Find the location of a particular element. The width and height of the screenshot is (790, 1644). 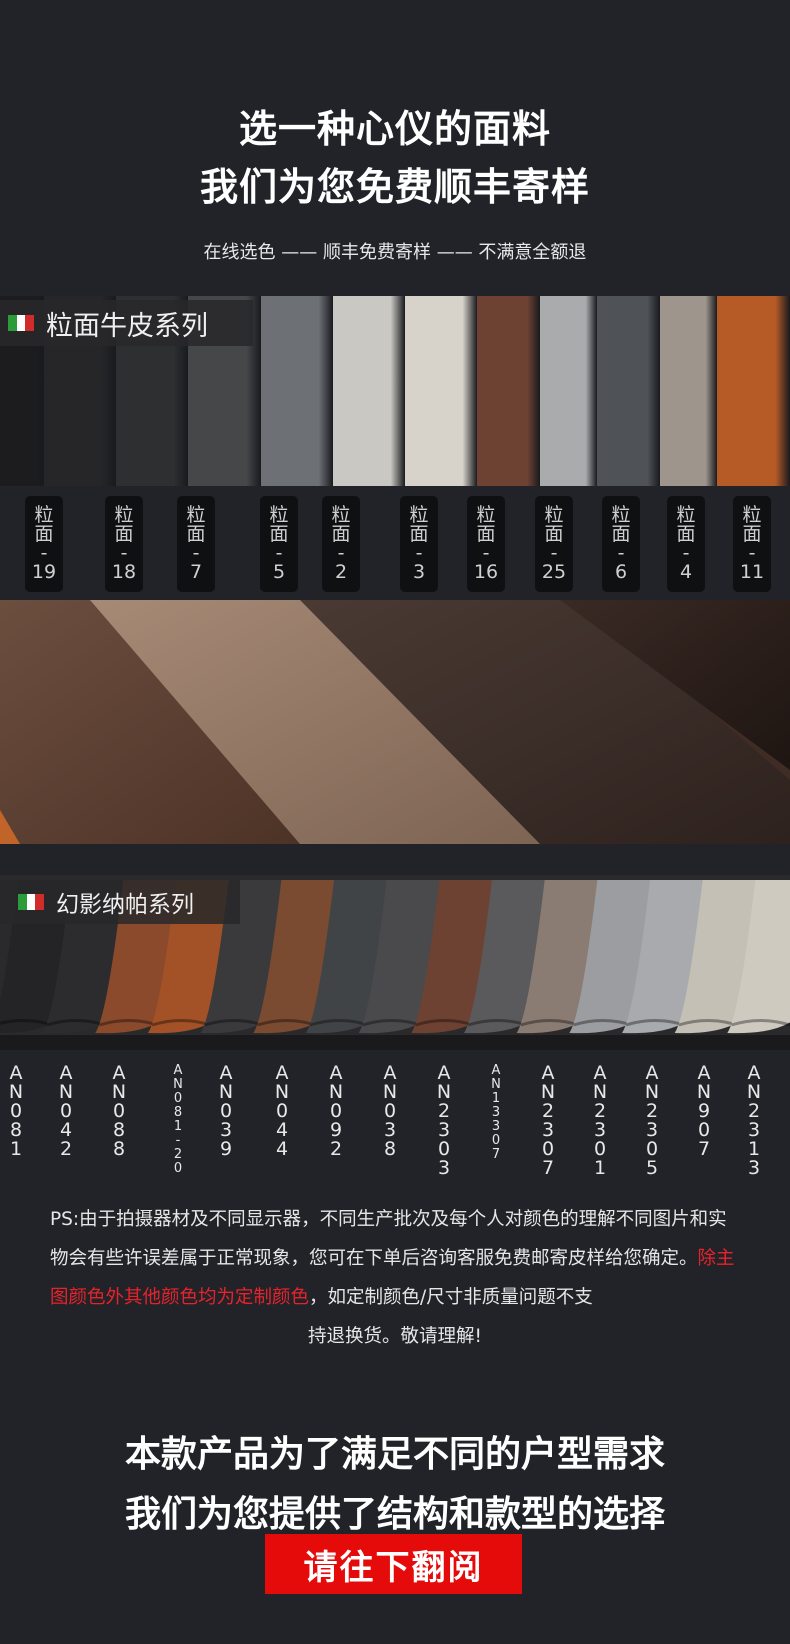

grain-swatch-label: 粒面-5 is located at coordinates (279, 544).